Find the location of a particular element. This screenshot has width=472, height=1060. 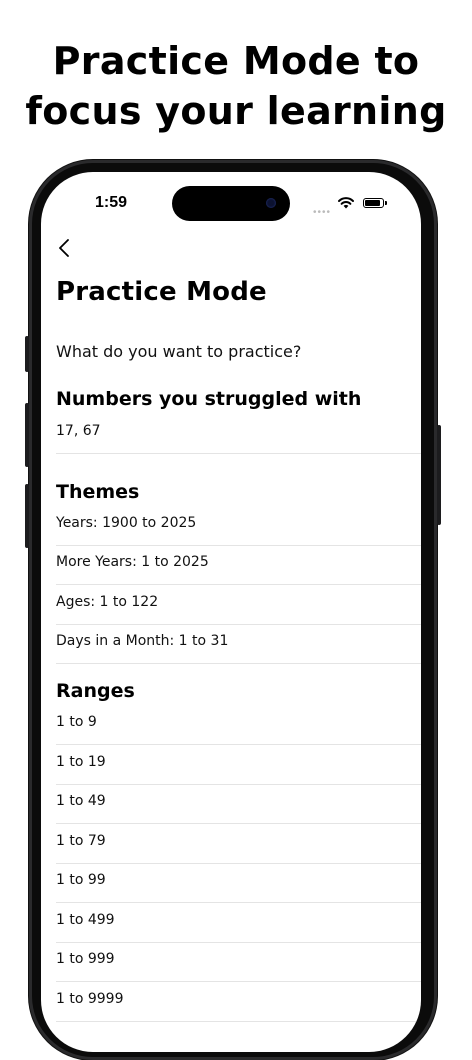

page-title: Practice Mode is located at coordinates (161, 292).